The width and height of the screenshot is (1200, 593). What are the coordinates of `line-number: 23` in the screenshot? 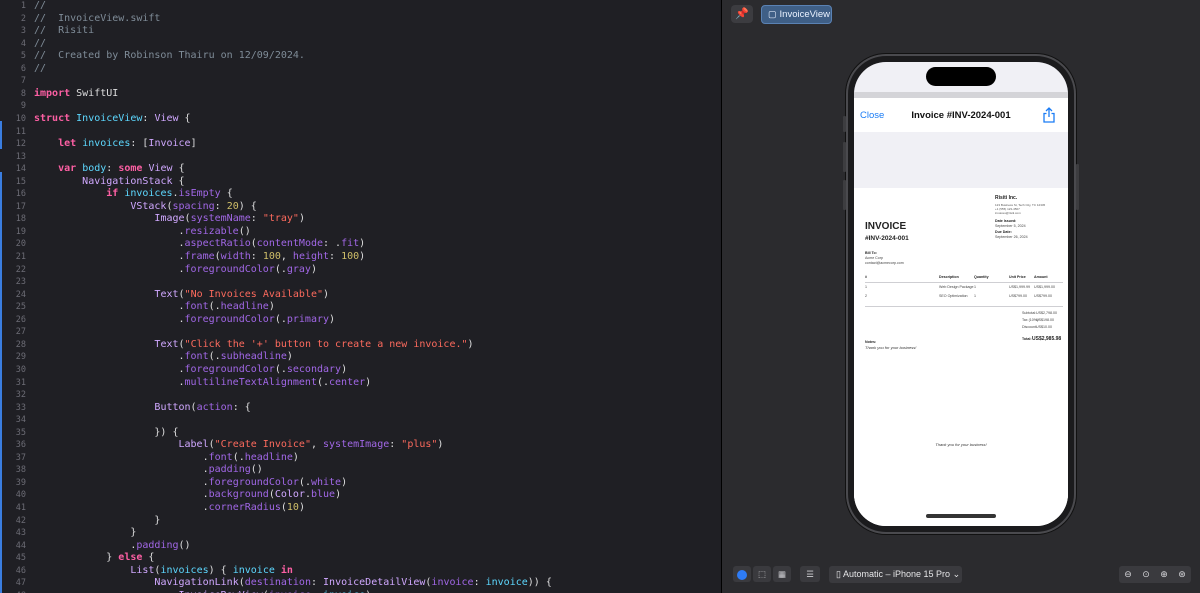 It's located at (20, 282).